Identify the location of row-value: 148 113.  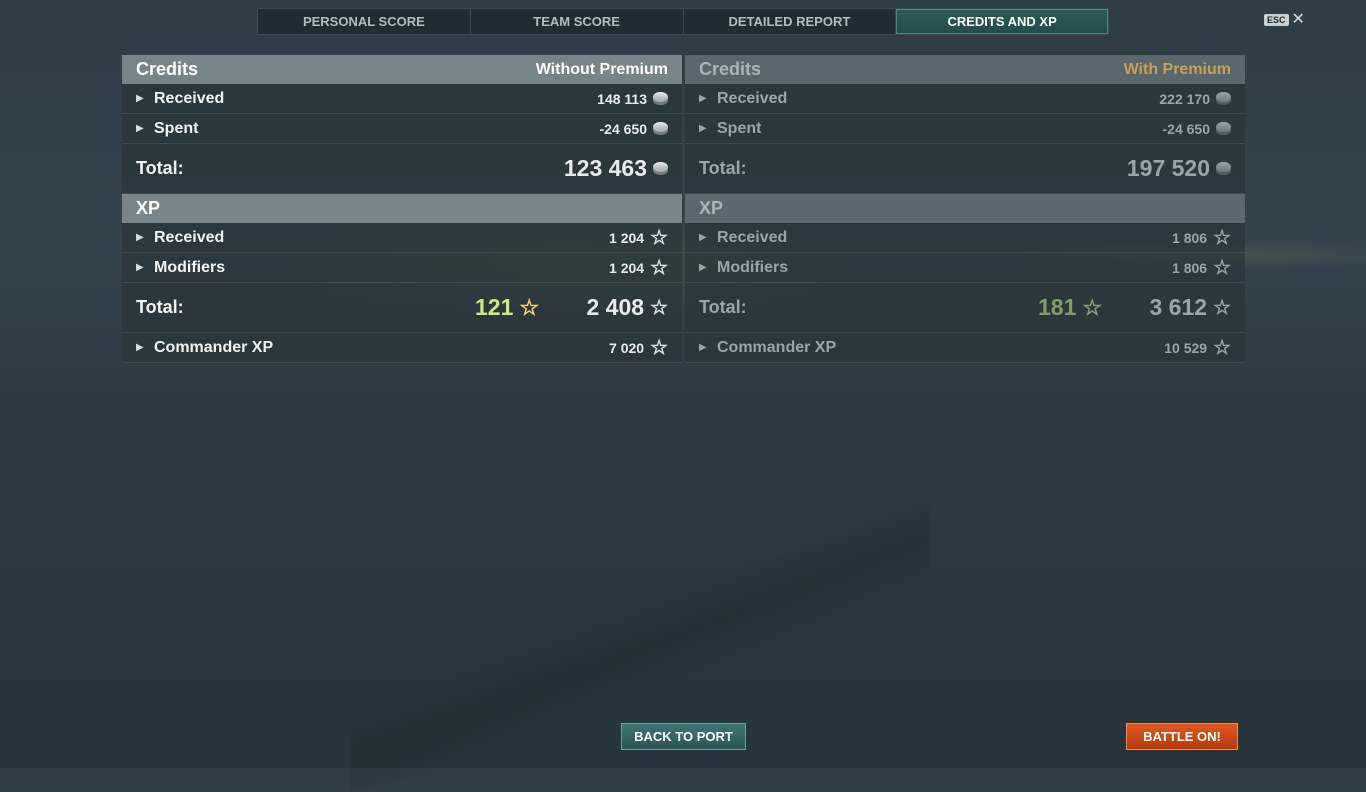
(632, 99).